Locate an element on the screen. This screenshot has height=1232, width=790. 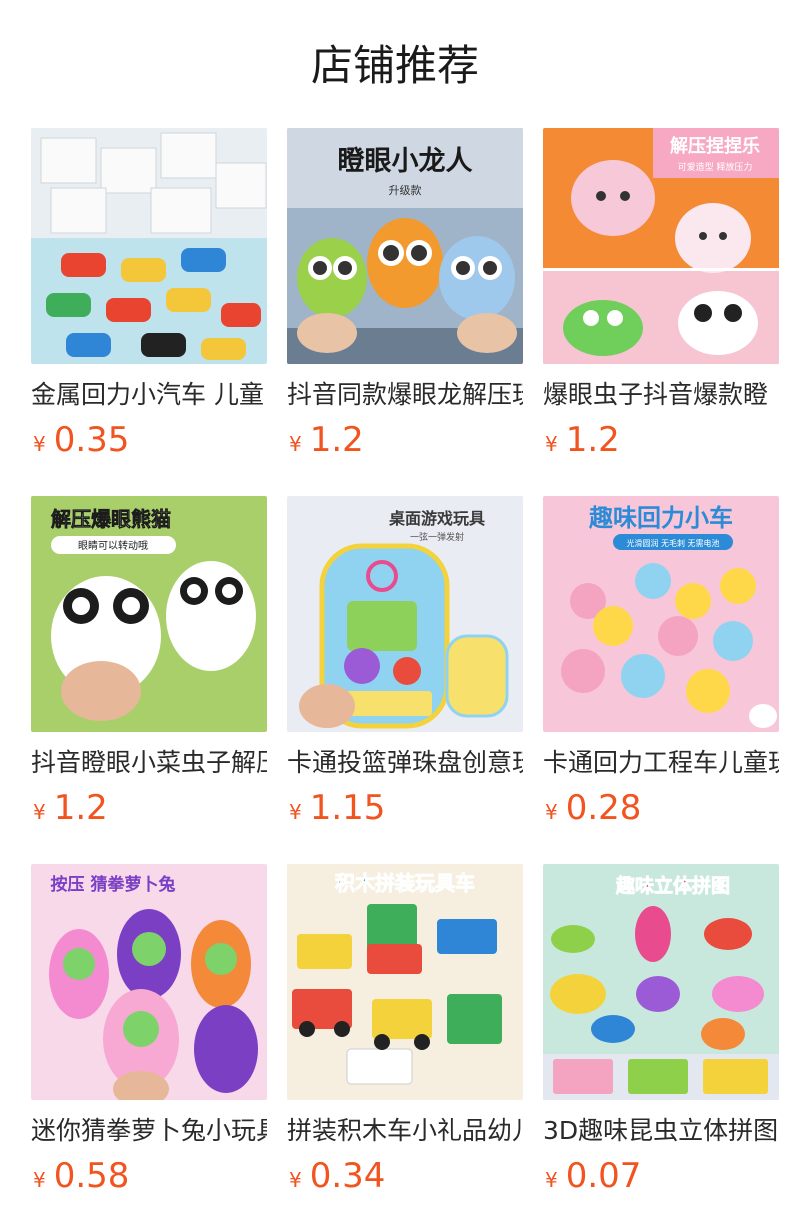
image-label: 解压爆眼熊猫 is located at coordinates (111, 519).